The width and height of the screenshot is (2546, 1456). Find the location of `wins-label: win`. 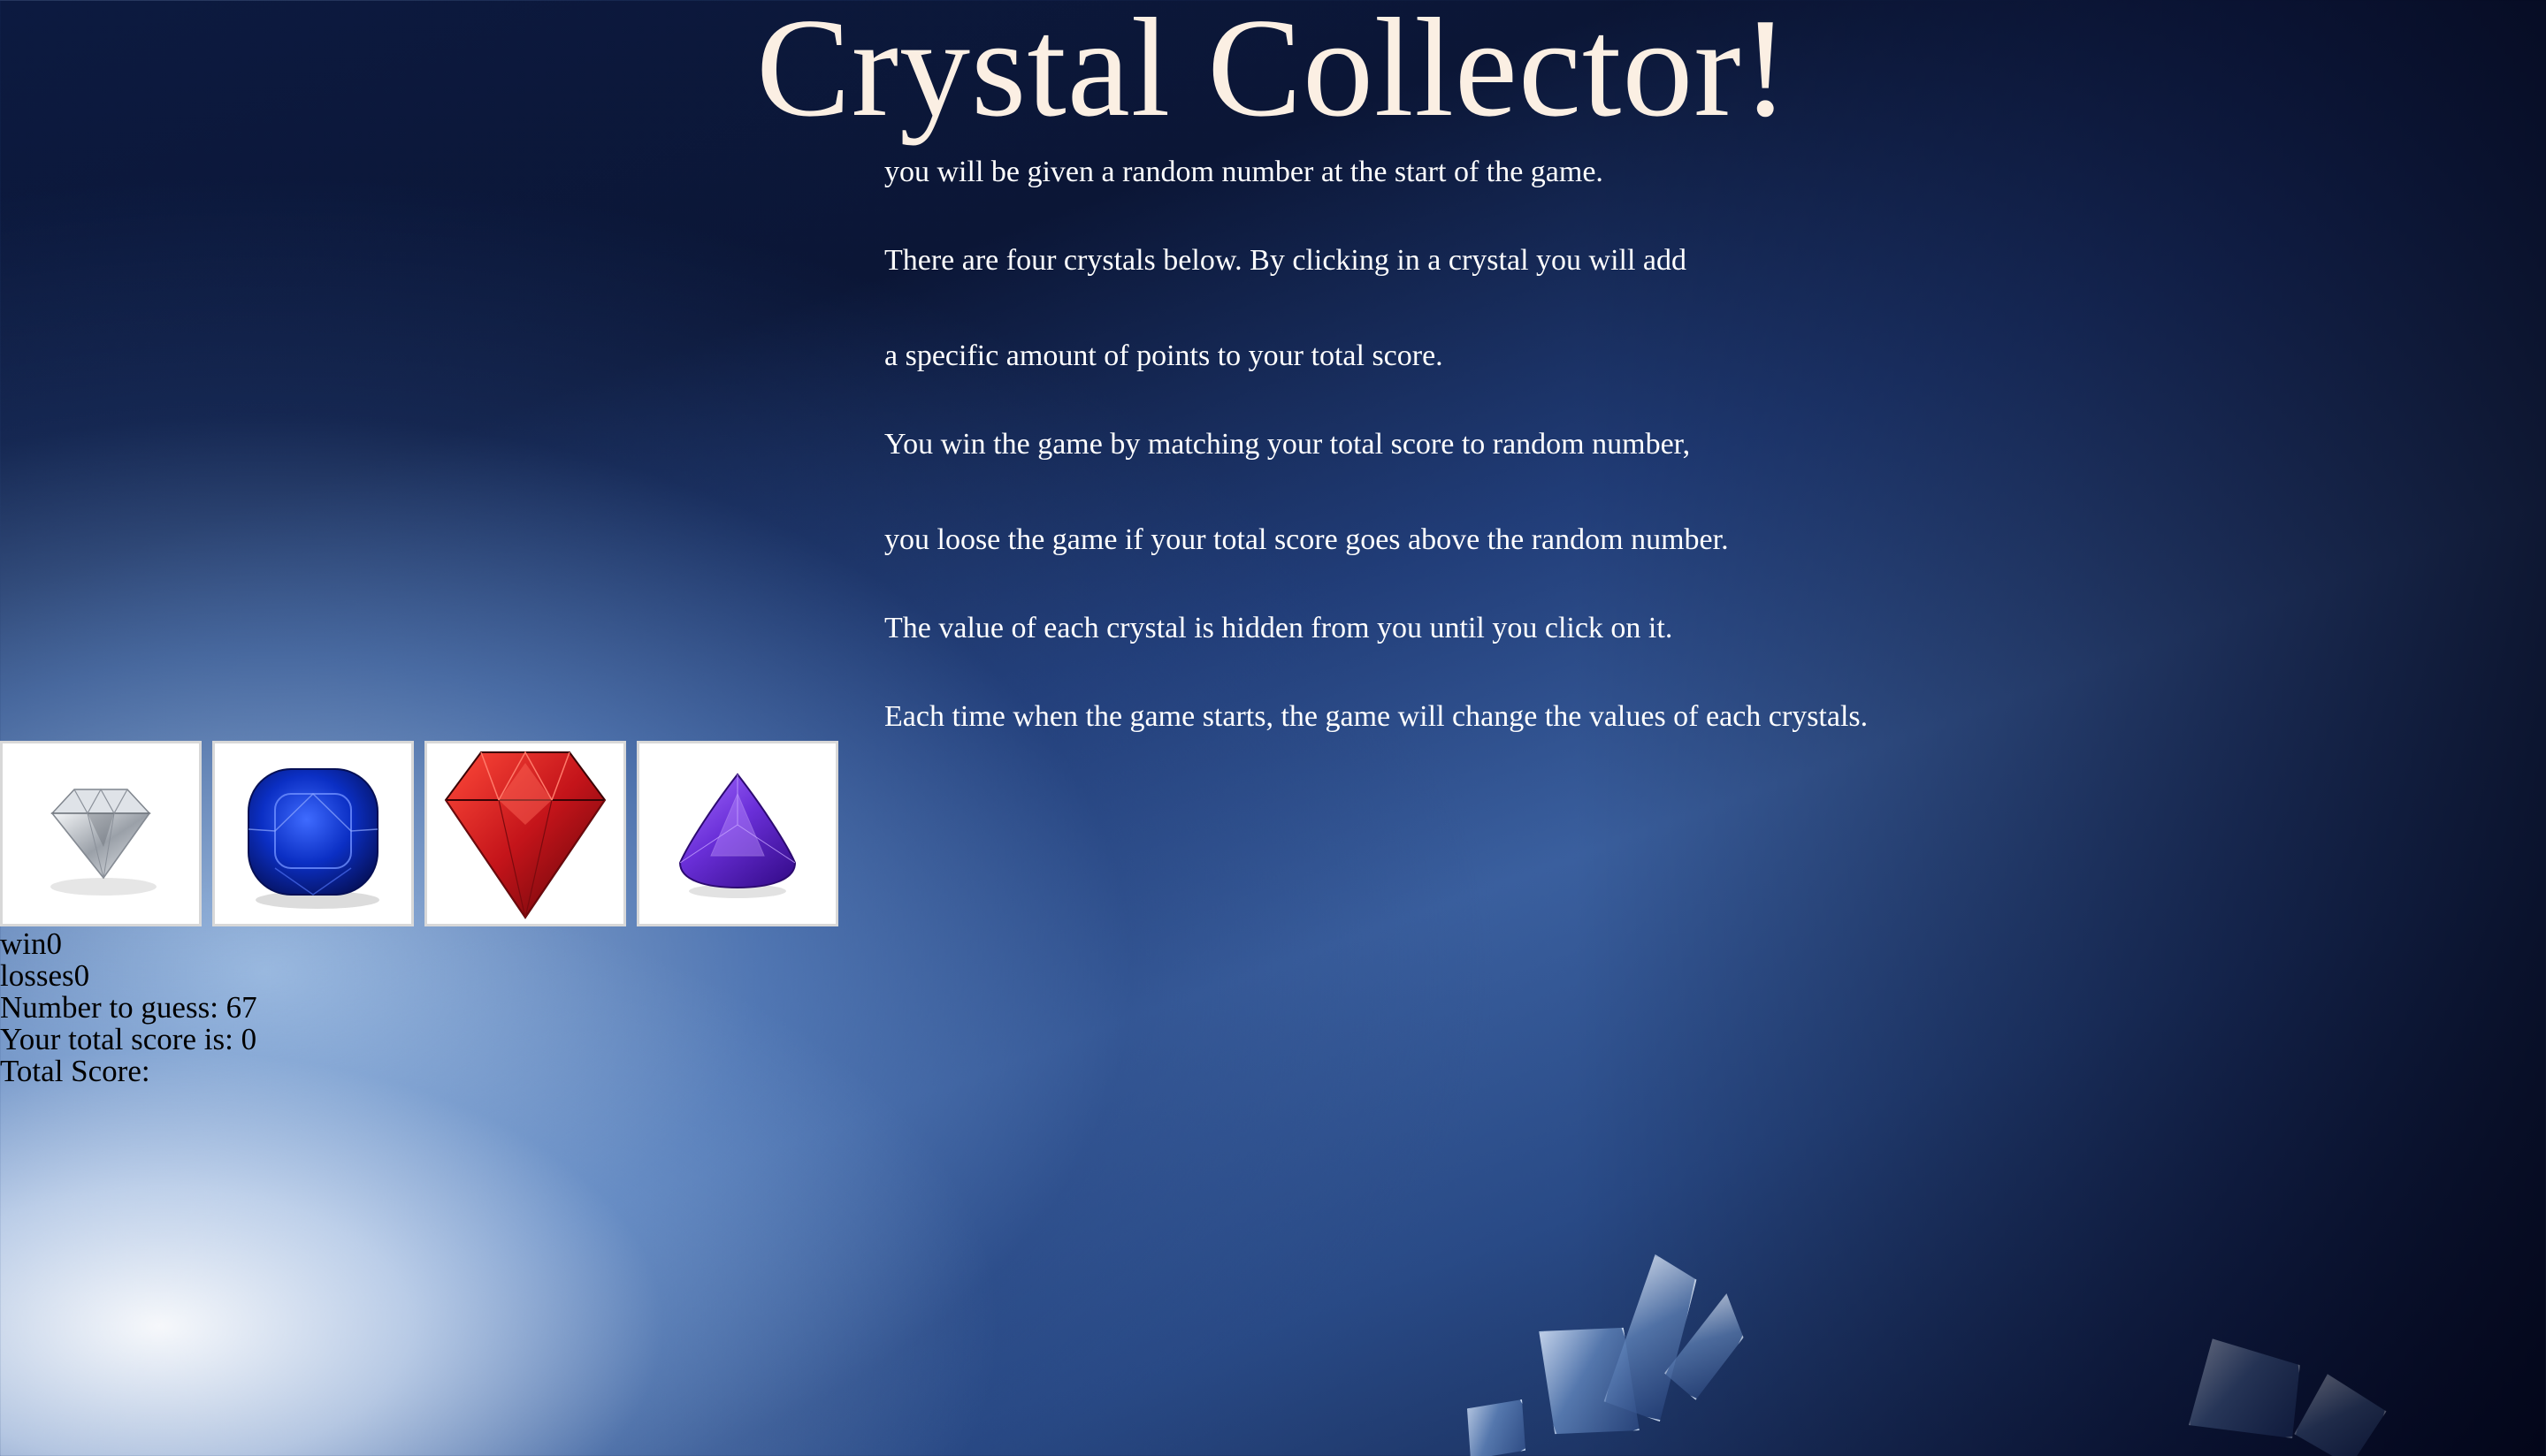

wins-label: win is located at coordinates (23, 943).